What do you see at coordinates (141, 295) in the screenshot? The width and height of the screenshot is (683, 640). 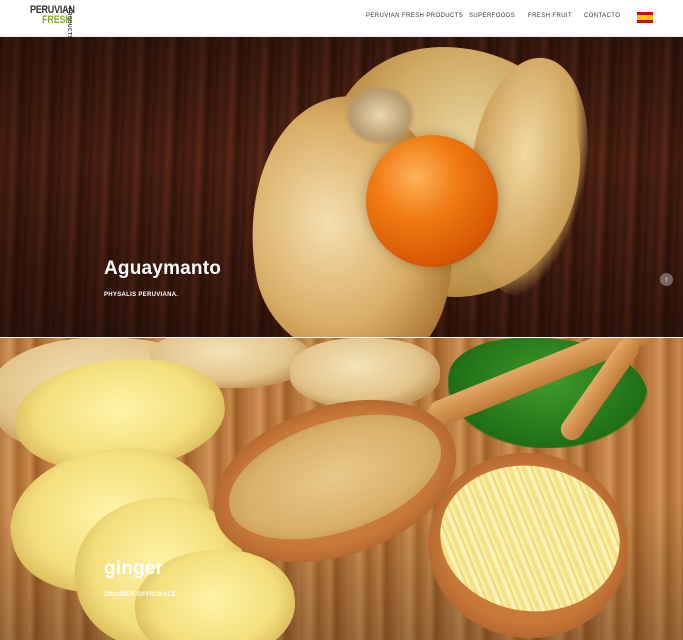 I see `slide-subtitle: PHYSALIS PERUVIANA.` at bounding box center [141, 295].